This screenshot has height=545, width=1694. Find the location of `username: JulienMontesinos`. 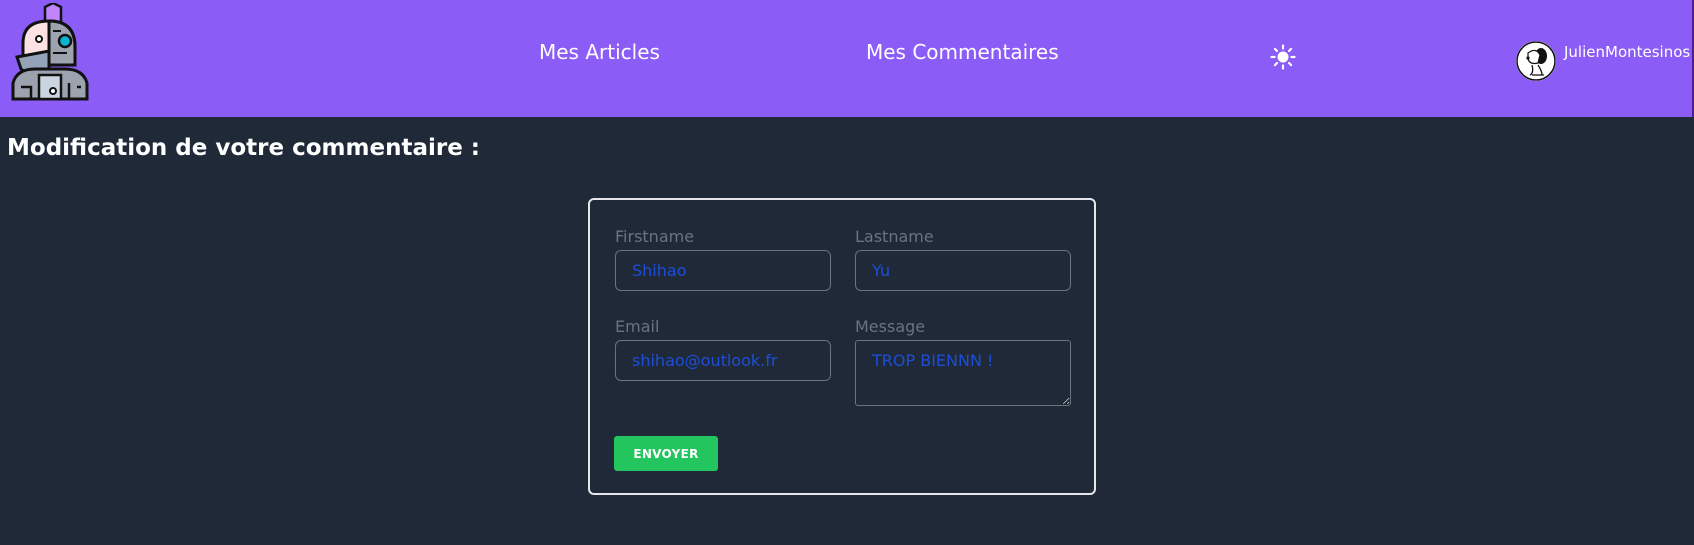

username: JulienMontesinos is located at coordinates (1627, 52).